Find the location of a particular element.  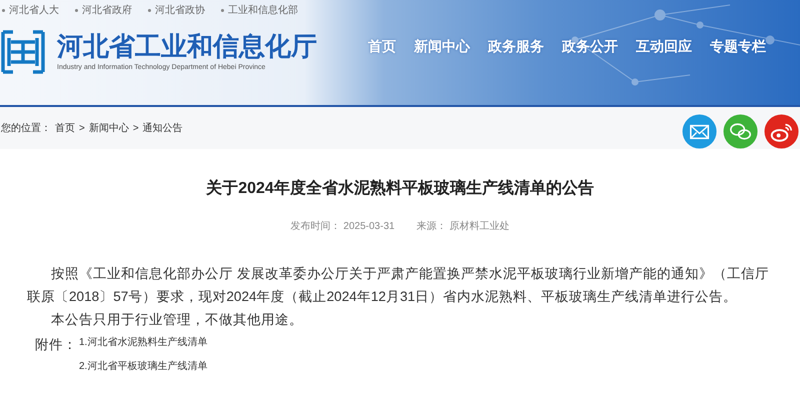

breadcrumb-link: 新闻中心 is located at coordinates (108, 128).